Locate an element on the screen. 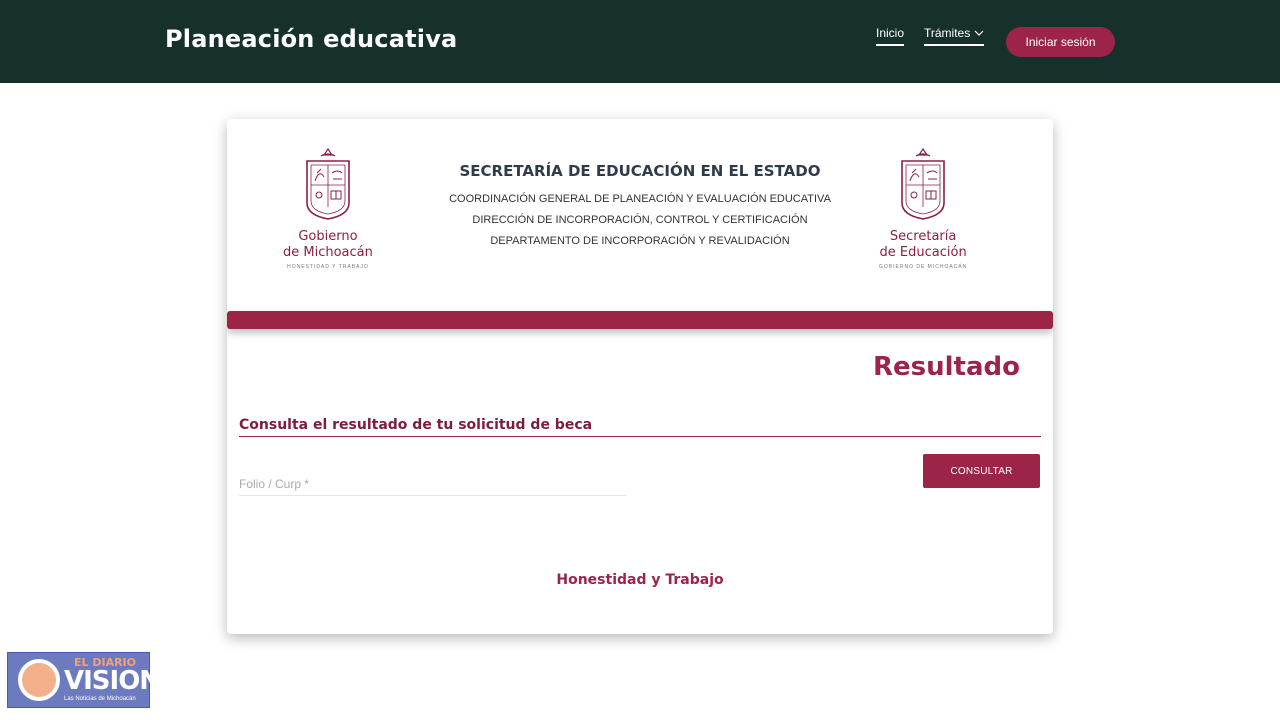 The height and width of the screenshot is (720, 1280). watermark-main: VISION is located at coordinates (112, 681).